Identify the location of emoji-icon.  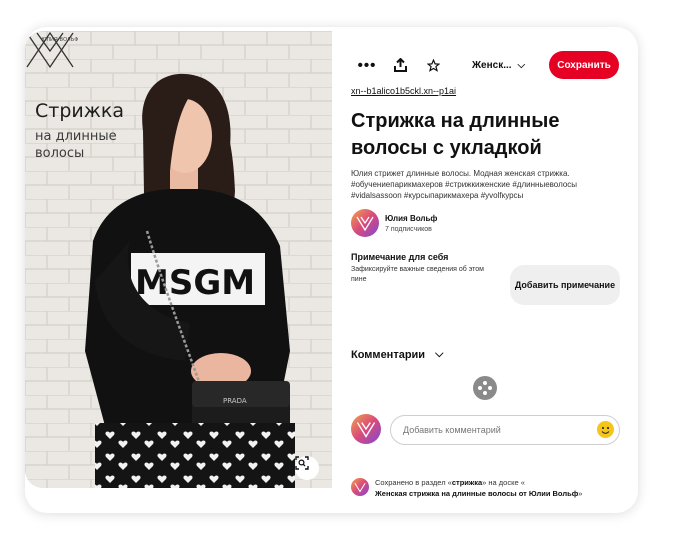
(605, 430).